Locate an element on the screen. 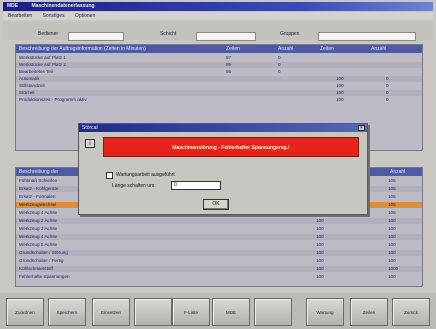 The image size is (436, 329). table-row: Bearbeitetes Teil 56 0 is located at coordinates (219, 72).